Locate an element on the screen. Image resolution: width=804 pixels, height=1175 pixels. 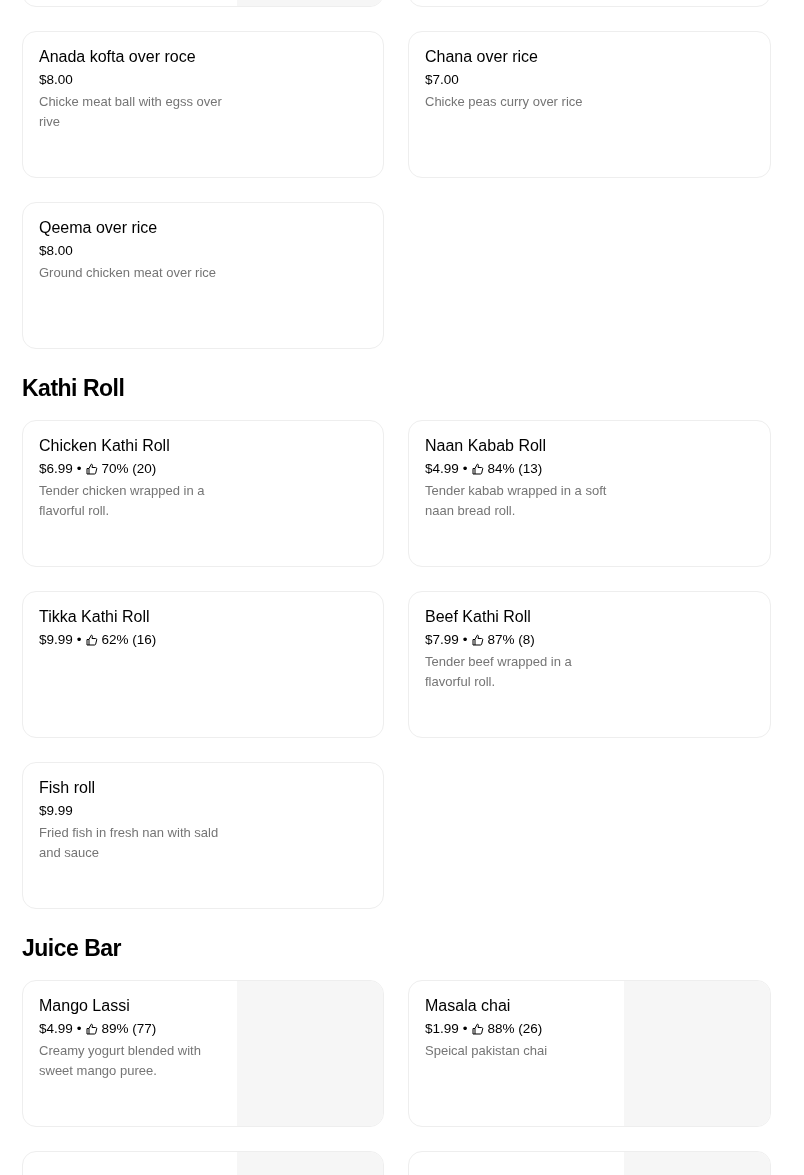
item-description: Creamy yogurt blended with sweet mango puree. is located at coordinates (120, 1061).